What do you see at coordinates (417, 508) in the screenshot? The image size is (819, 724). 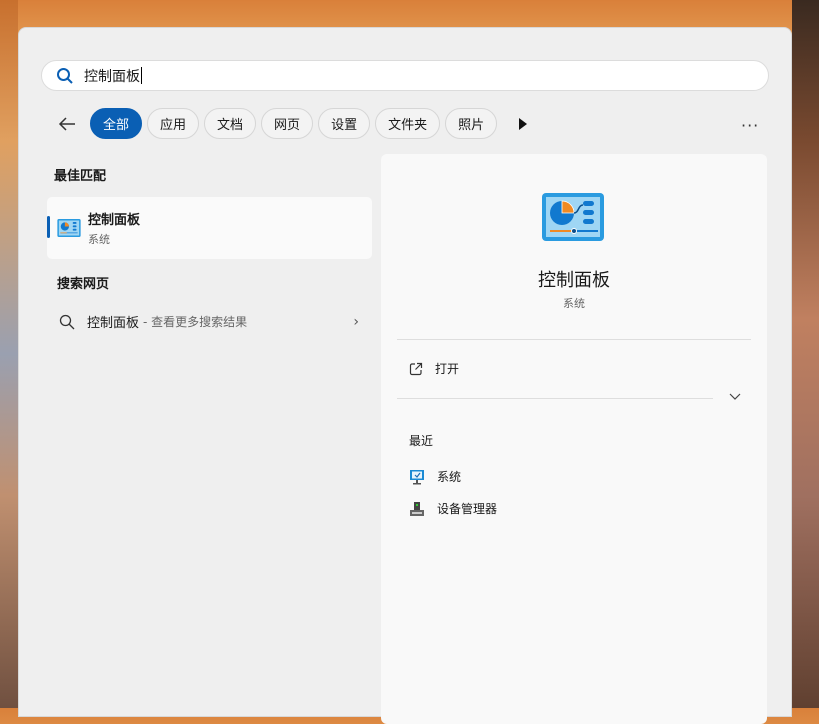 I see `device-manager-icon` at bounding box center [417, 508].